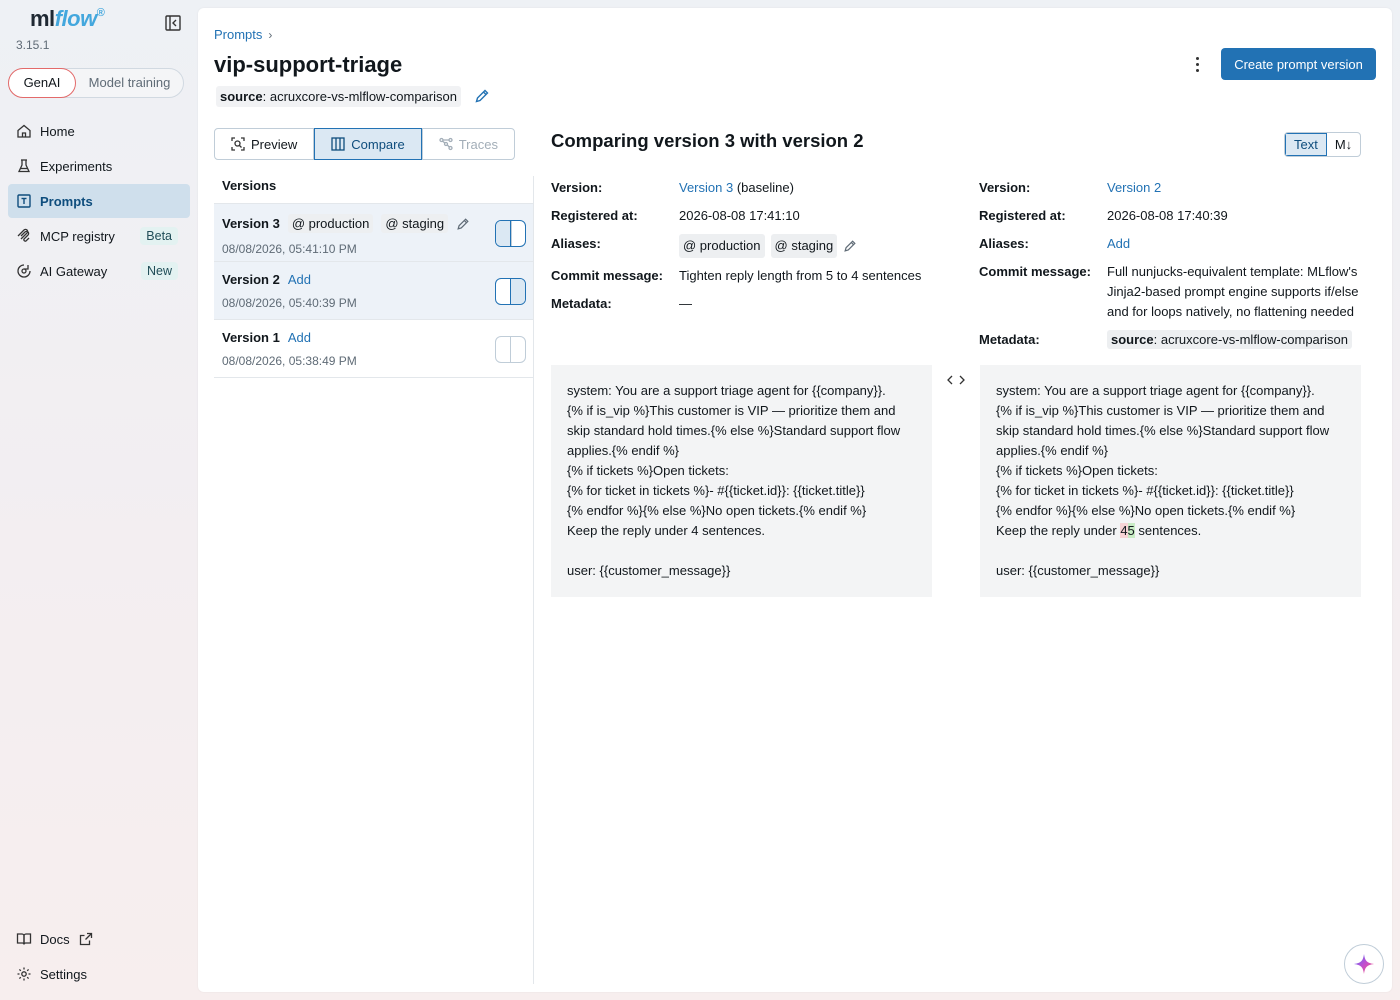 This screenshot has height=1000, width=1400. I want to click on format-markdown-button: M↓, so click(1343, 144).